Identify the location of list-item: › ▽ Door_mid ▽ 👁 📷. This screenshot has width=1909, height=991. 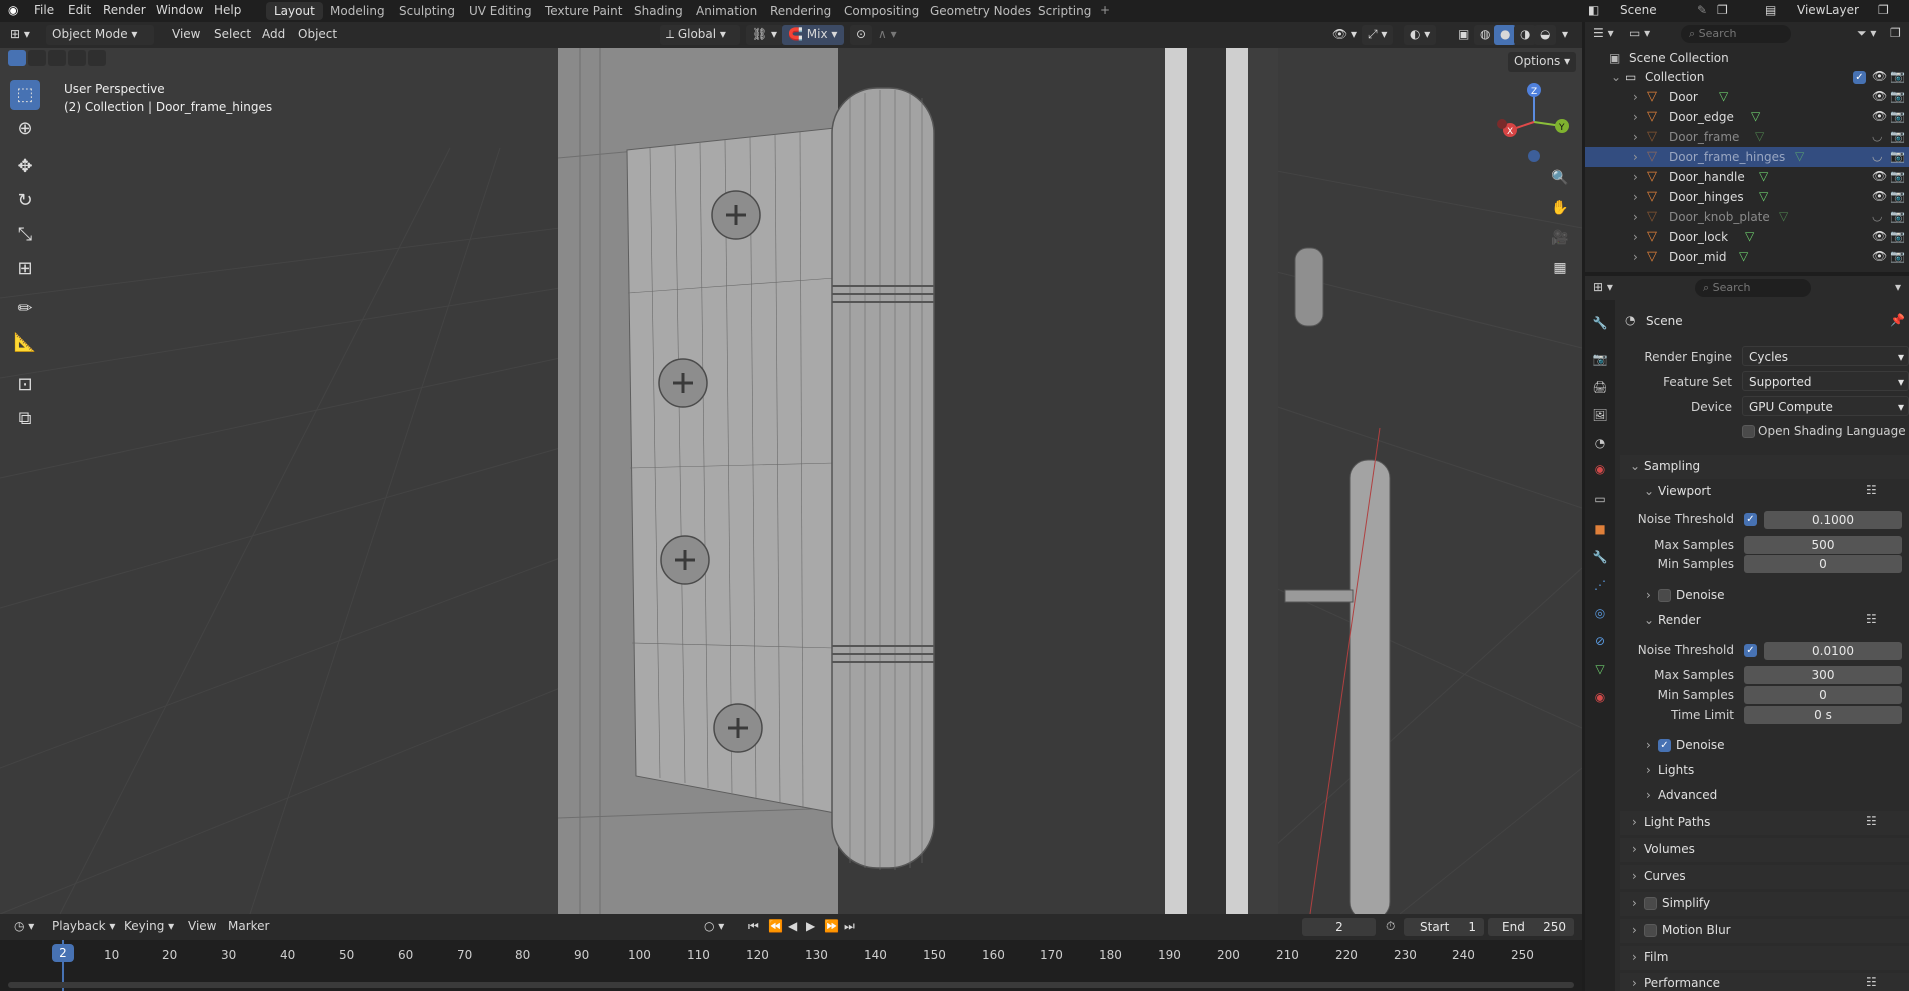
(1747, 257).